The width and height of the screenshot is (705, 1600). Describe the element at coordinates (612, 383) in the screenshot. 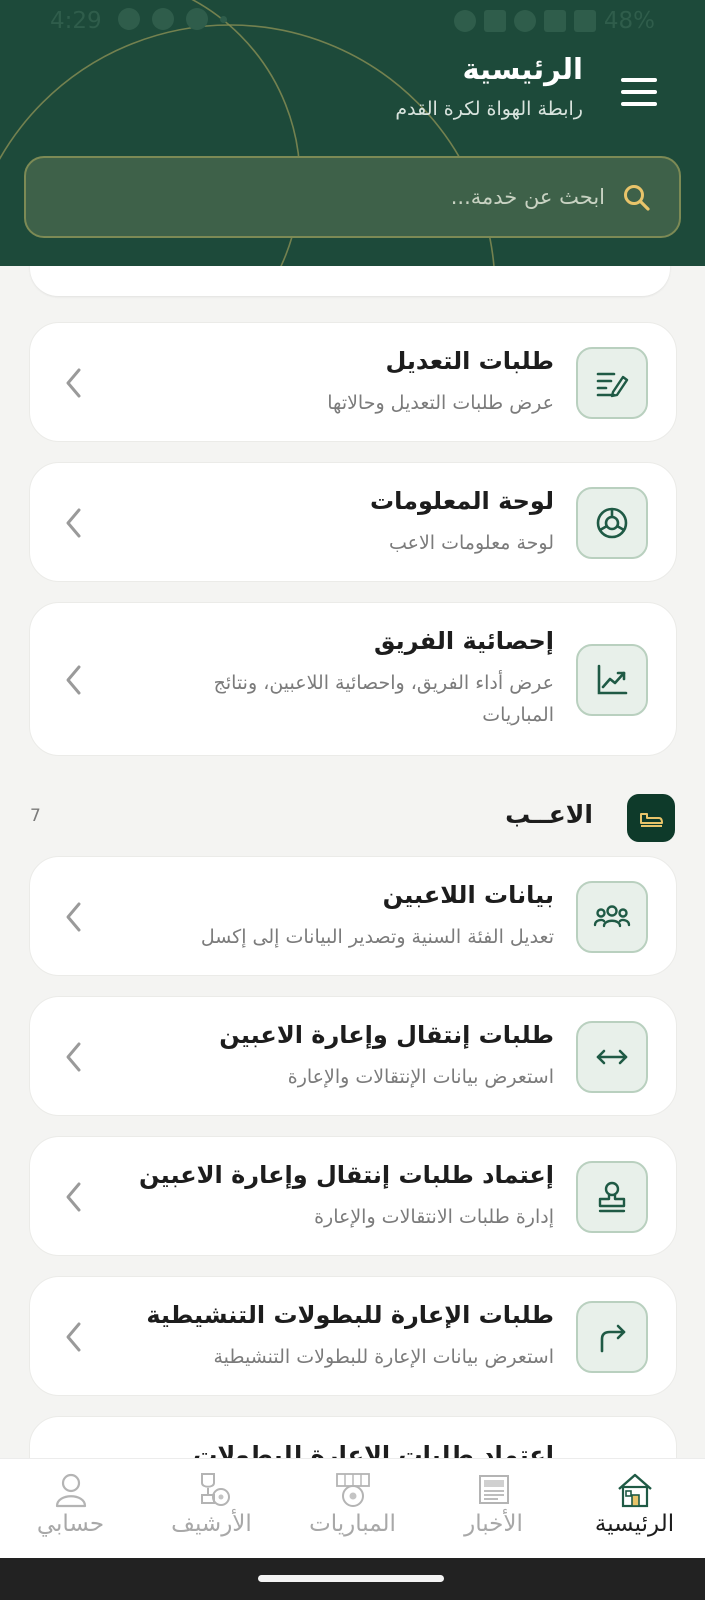

I see `edit-list-icon` at that location.